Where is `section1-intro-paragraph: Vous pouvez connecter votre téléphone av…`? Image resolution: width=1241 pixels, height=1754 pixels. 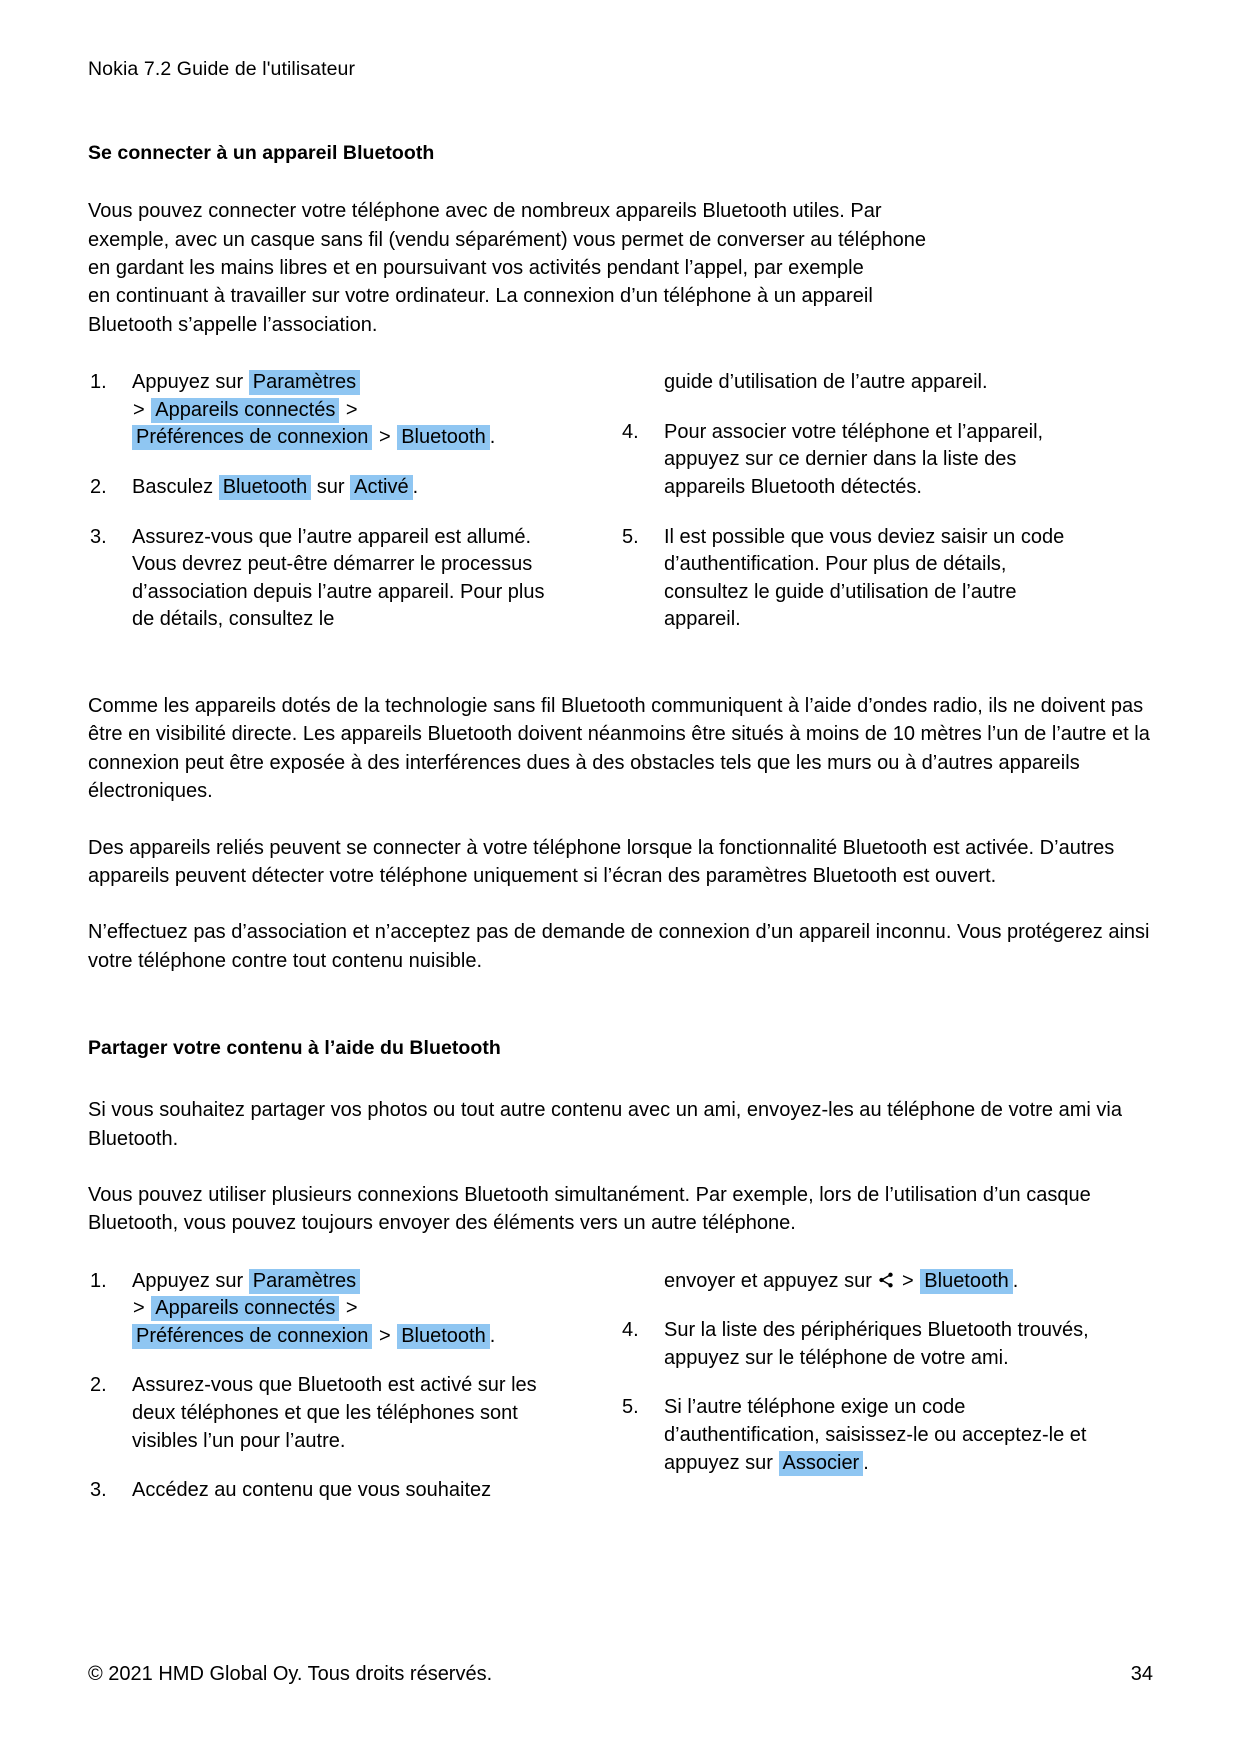 section1-intro-paragraph: Vous pouvez connecter votre téléphone av… is located at coordinates (620, 268).